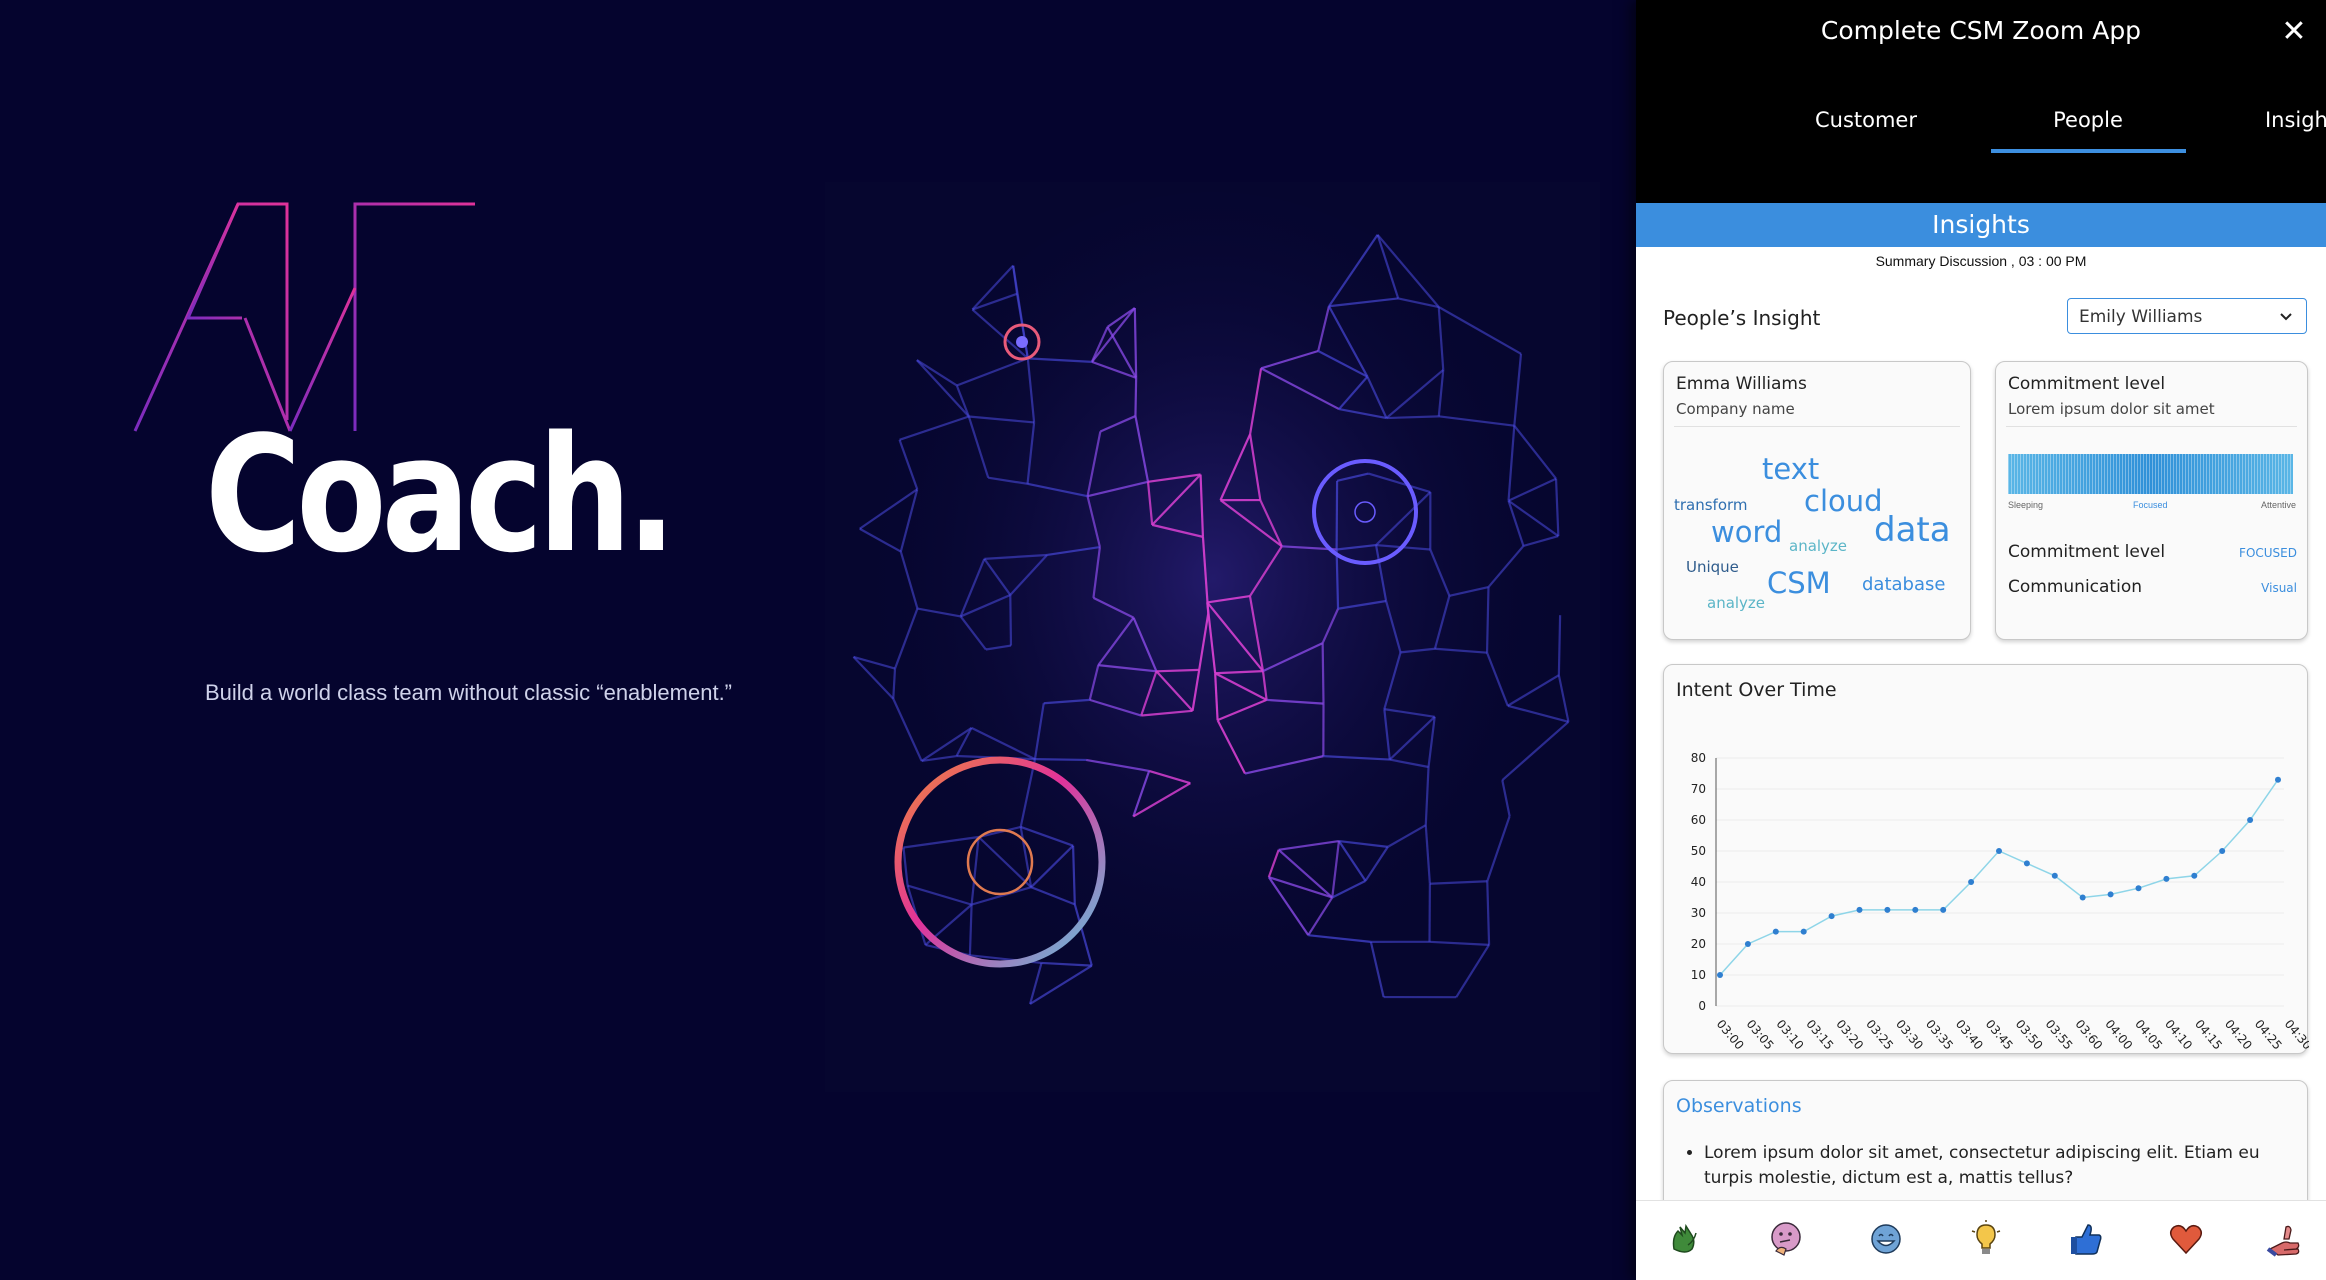  I want to click on tab-insights: Insights, so click(2266, 120).